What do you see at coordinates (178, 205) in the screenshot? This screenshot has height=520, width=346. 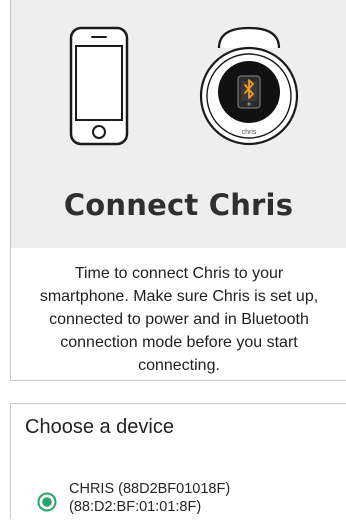 I see `page-title: Connect Chris` at bounding box center [178, 205].